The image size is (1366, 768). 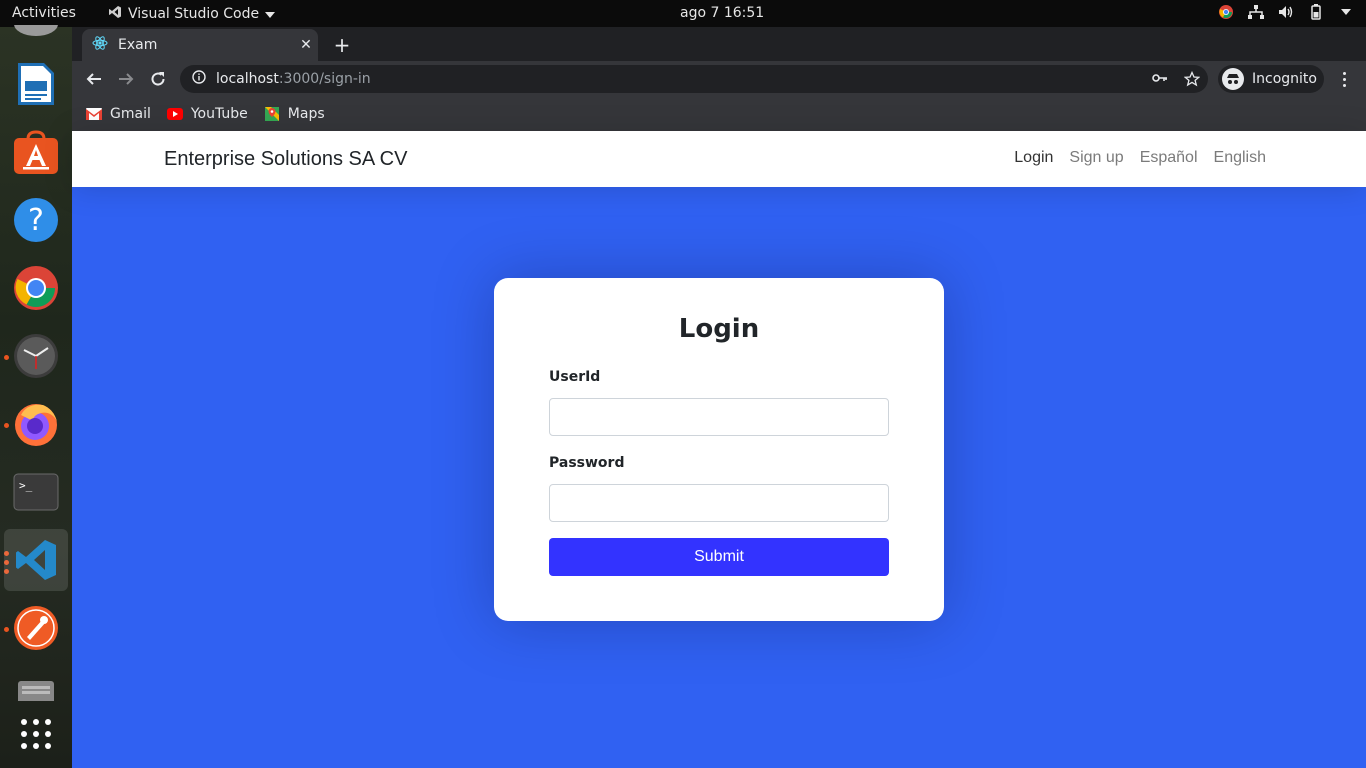 What do you see at coordinates (36, 683) in the screenshot?
I see `files-icon` at bounding box center [36, 683].